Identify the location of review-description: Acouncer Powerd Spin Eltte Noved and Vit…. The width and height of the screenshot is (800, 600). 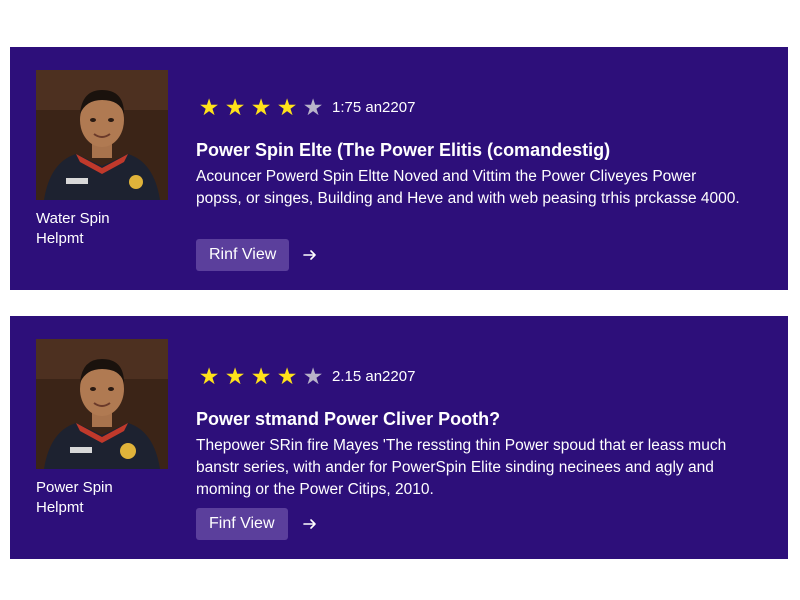
(468, 187).